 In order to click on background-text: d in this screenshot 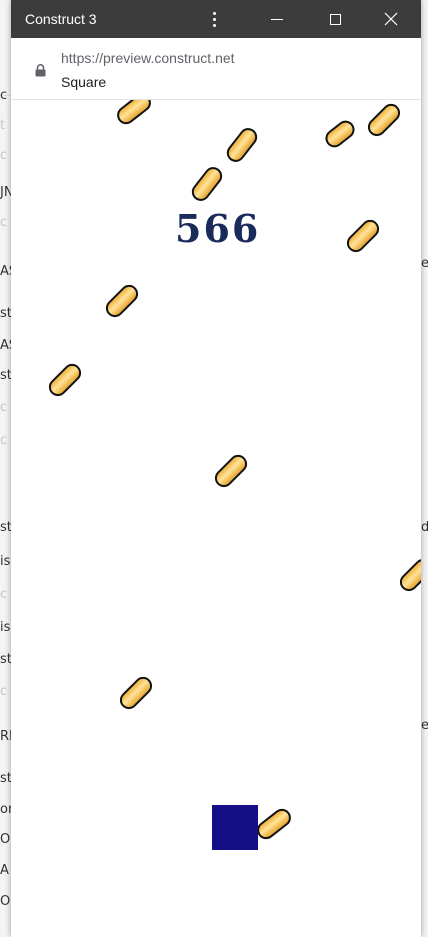, I will do `click(424, 527)`.